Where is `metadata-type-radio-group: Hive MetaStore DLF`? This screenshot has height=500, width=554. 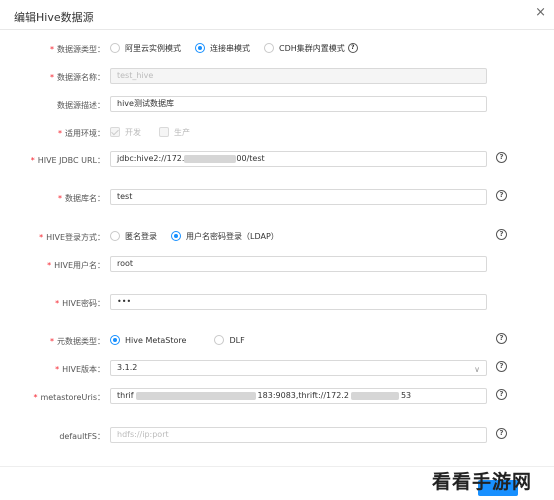
metadata-type-radio-group: Hive MetaStore DLF is located at coordinates (184, 340).